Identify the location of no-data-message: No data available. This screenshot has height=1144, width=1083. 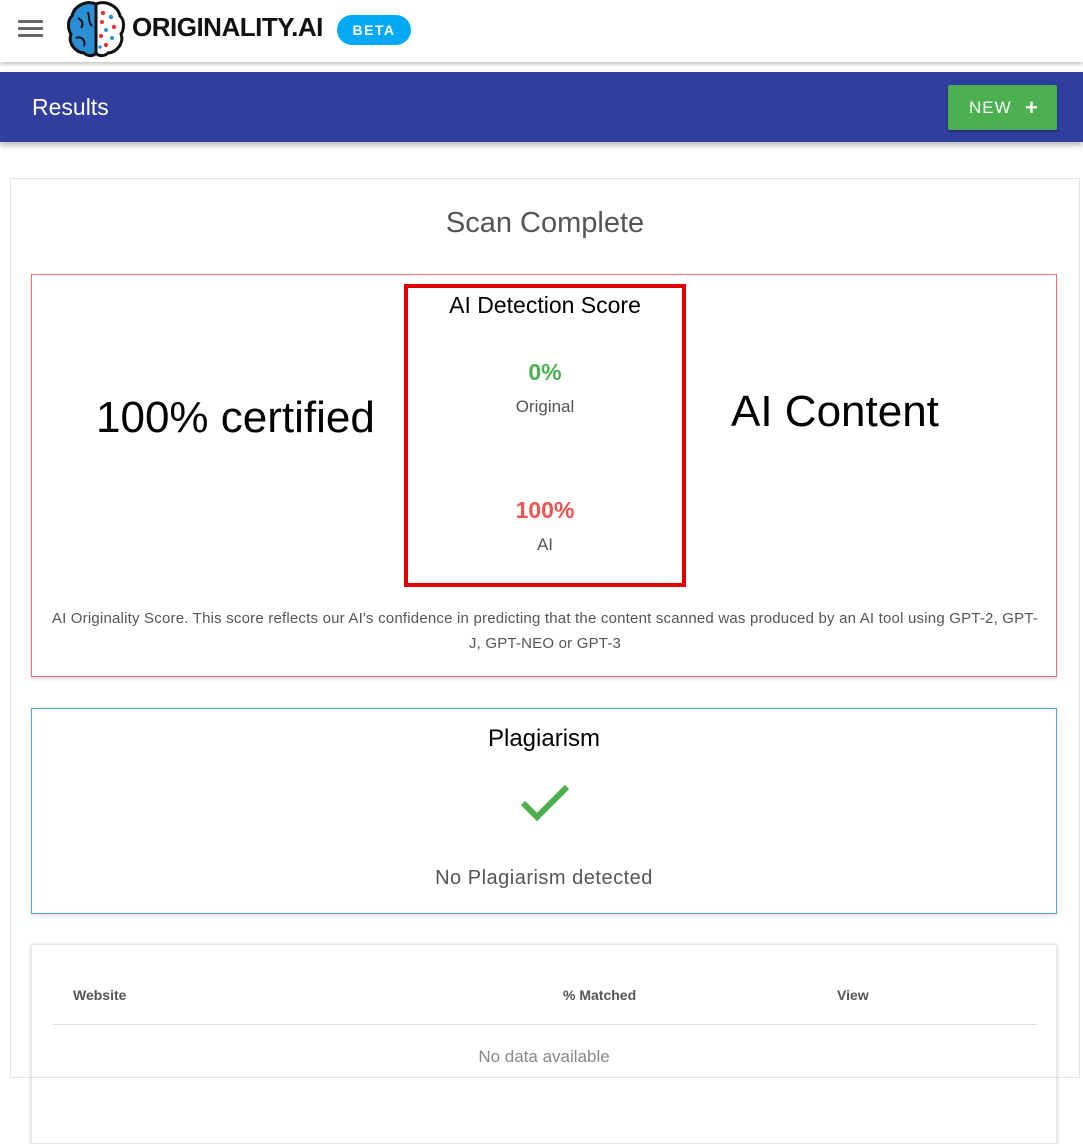
(544, 1056).